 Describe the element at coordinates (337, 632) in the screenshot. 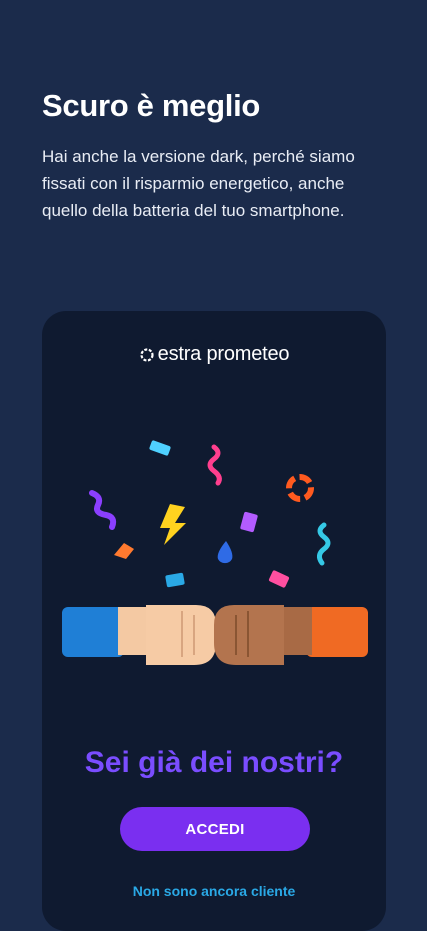

I see `right-sleeve` at that location.